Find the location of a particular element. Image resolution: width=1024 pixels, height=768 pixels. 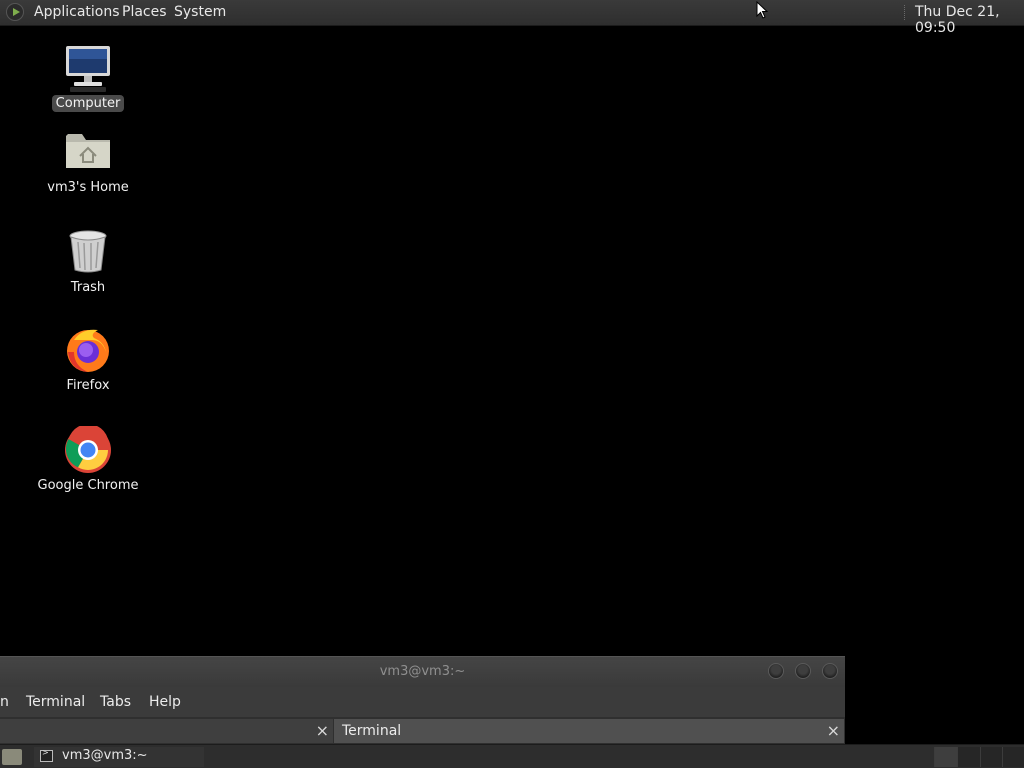

desktop-icon-home: vm3's Home is located at coordinates (88, 162).